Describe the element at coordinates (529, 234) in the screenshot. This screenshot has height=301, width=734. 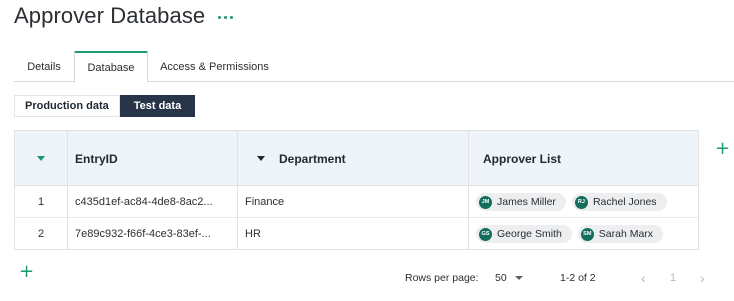
I see `approver-name: George Smith` at that location.